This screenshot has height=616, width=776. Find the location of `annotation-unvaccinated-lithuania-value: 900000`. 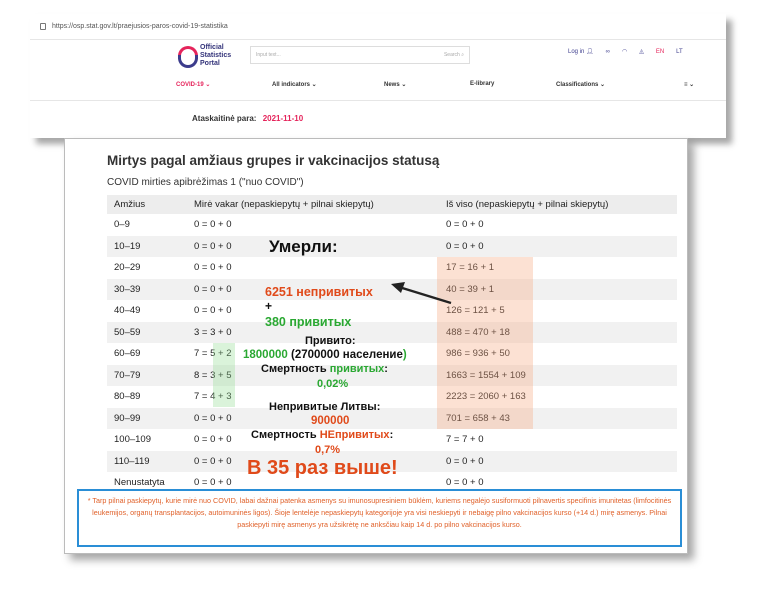

annotation-unvaccinated-lithuania-value: 900000 is located at coordinates (330, 421).